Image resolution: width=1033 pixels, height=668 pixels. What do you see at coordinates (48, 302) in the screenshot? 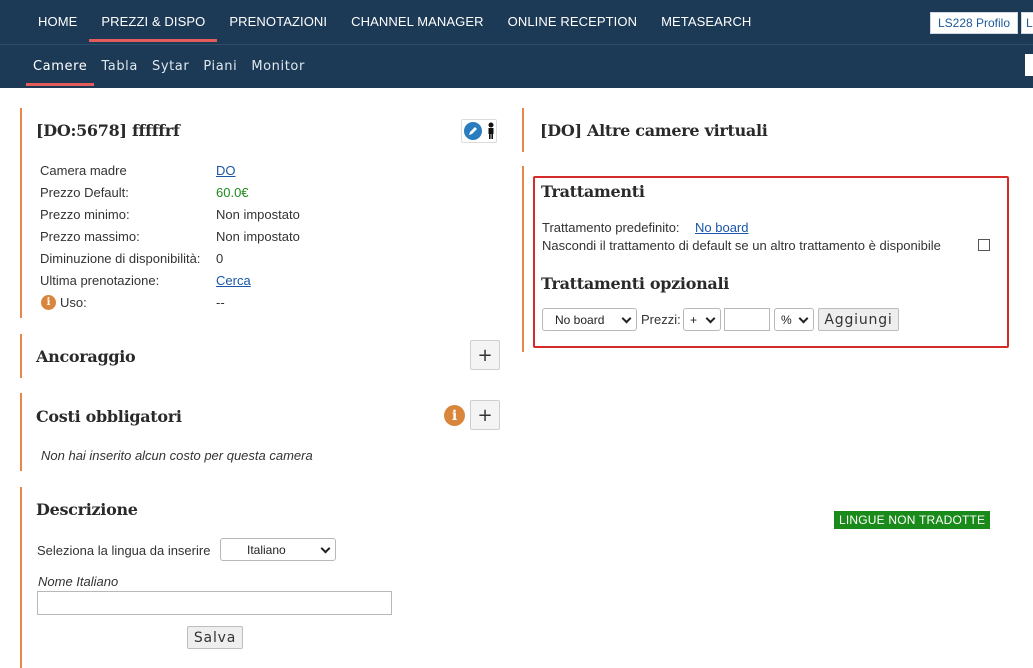
I see `info-icon: i` at bounding box center [48, 302].